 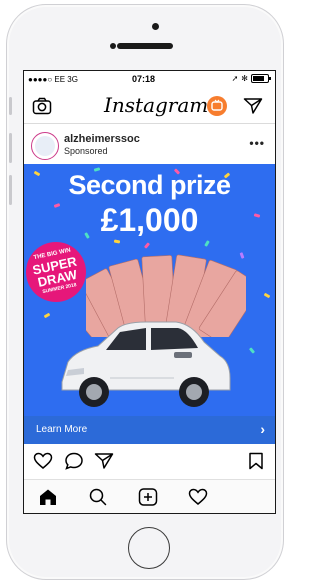 What do you see at coordinates (48, 499) in the screenshot?
I see `home-icon` at bounding box center [48, 499].